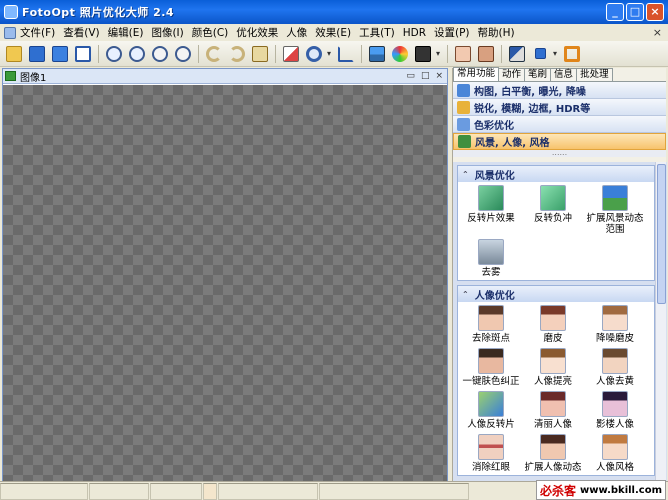  I want to click on fit-icon, so click(160, 54).